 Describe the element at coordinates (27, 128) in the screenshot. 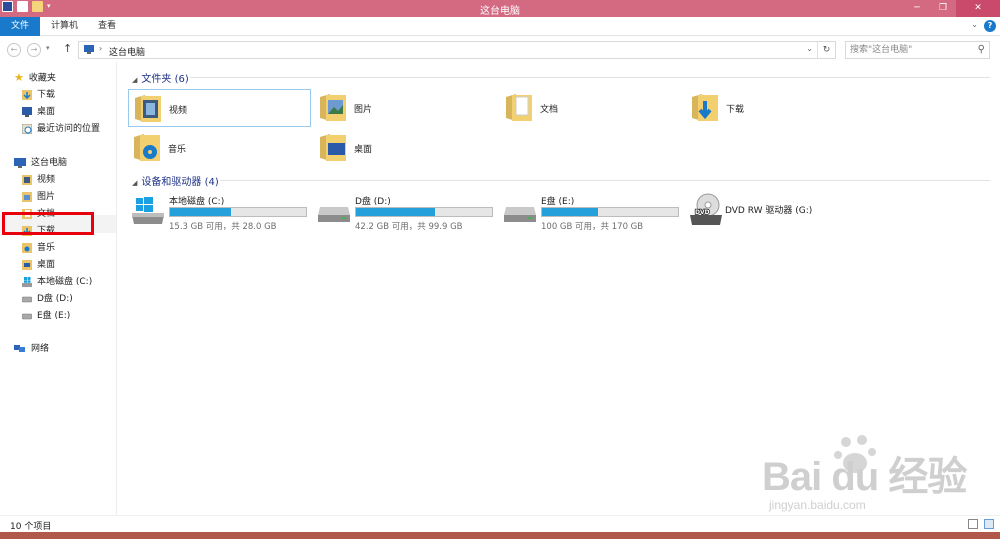

I see `recent-places-icon` at that location.